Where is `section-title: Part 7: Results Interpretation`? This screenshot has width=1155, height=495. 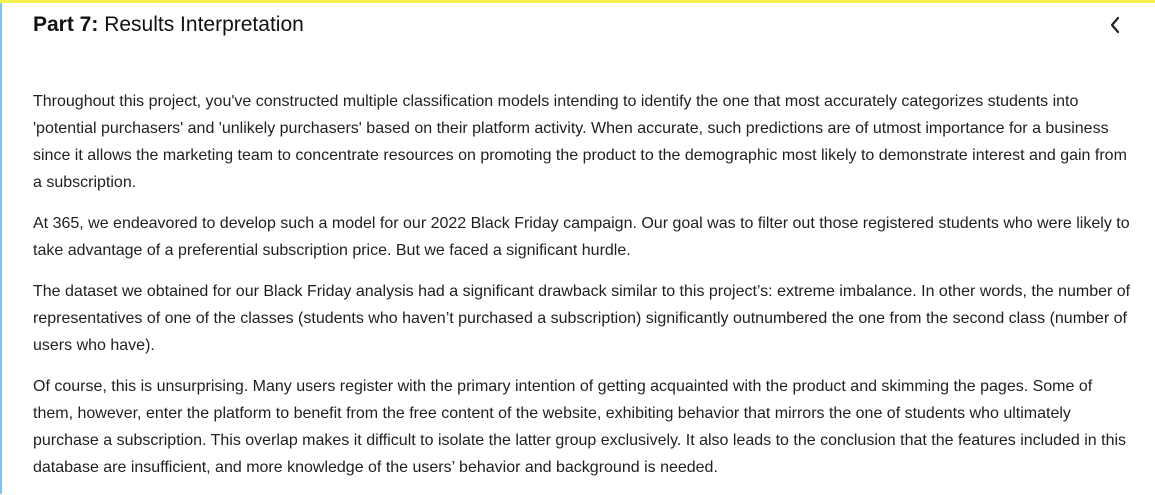 section-title: Part 7: Results Interpretation is located at coordinates (168, 25).